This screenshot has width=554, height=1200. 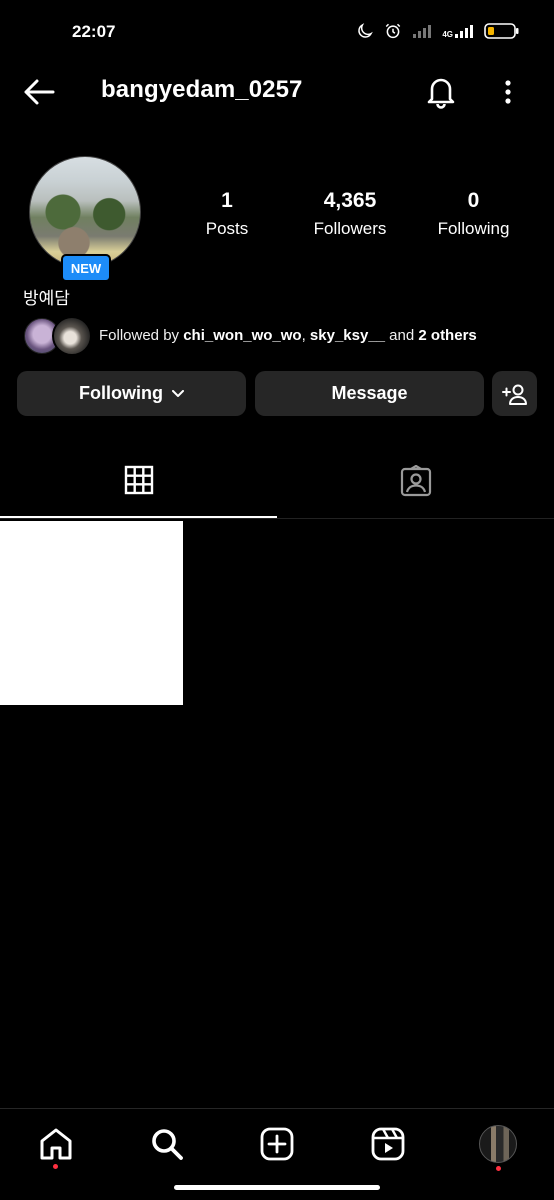 I want to click on notifications-button, so click(x=441, y=92).